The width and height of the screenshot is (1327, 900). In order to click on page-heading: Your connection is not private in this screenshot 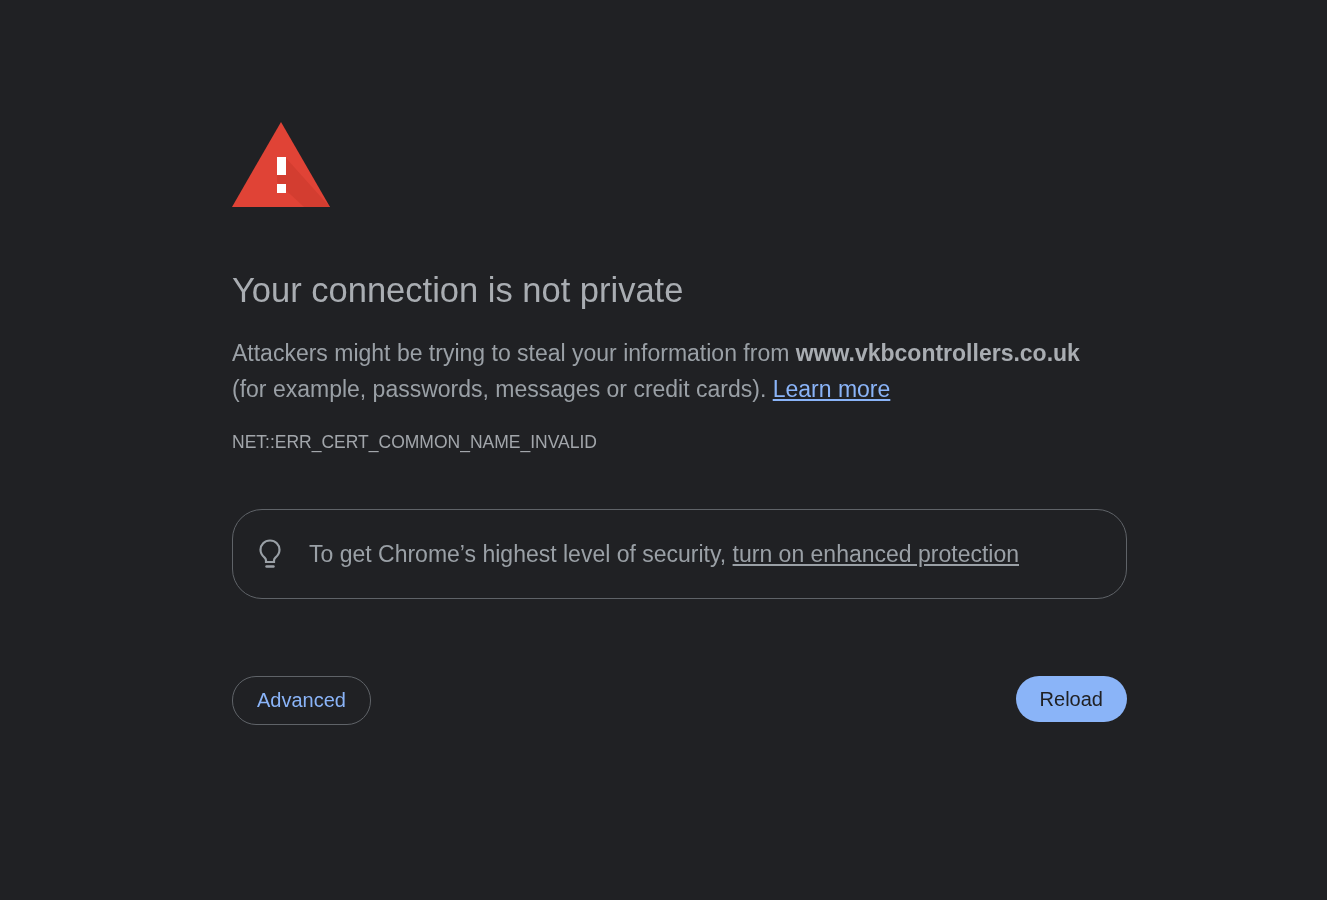, I will do `click(458, 290)`.